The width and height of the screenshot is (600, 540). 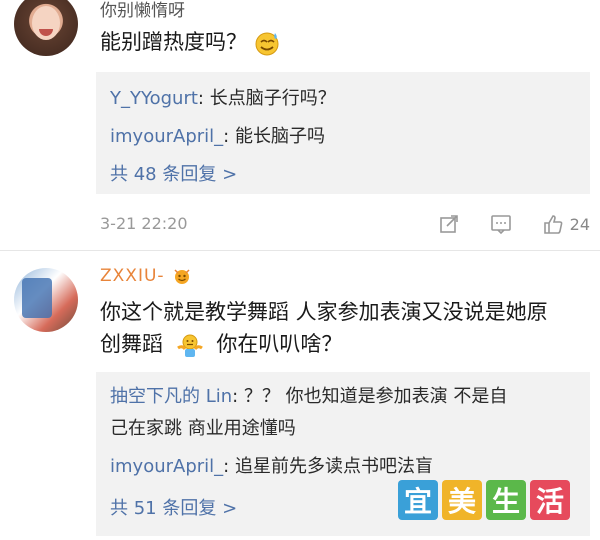 I want to click on sweat-smile-emoji-icon, so click(x=267, y=44).